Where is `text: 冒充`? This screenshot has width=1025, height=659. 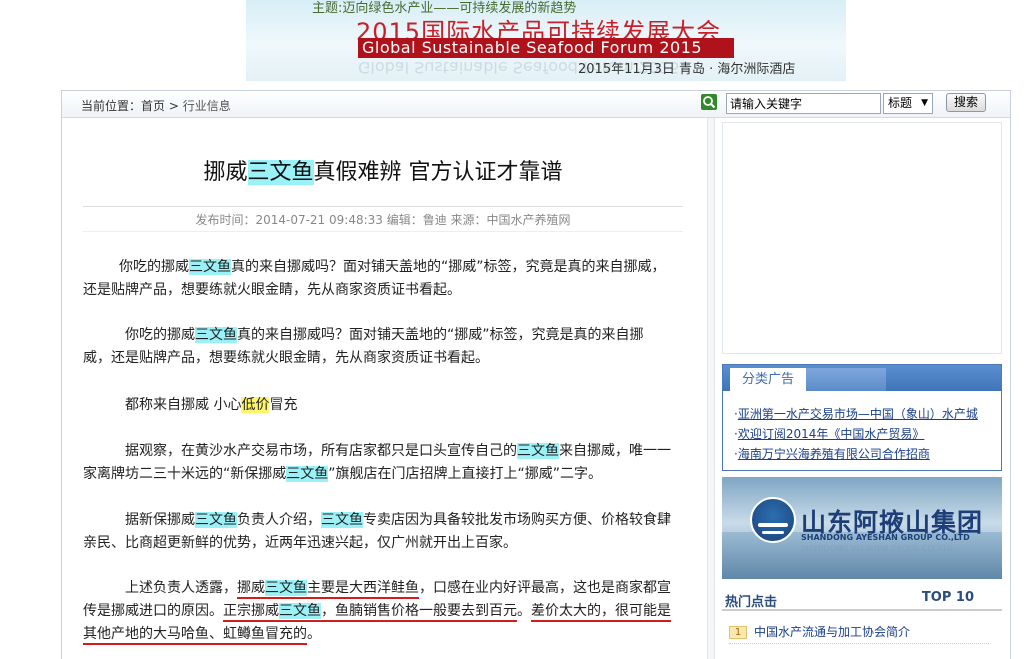 text: 冒充 is located at coordinates (283, 405).